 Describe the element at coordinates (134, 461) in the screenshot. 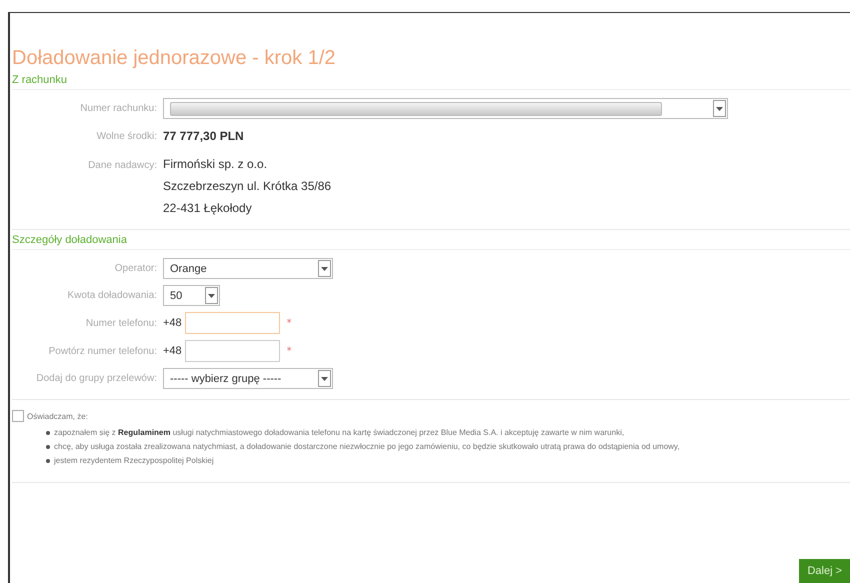

I see `consent-statement: jestem rezydentem Rzeczypospolitej Polskiej` at that location.